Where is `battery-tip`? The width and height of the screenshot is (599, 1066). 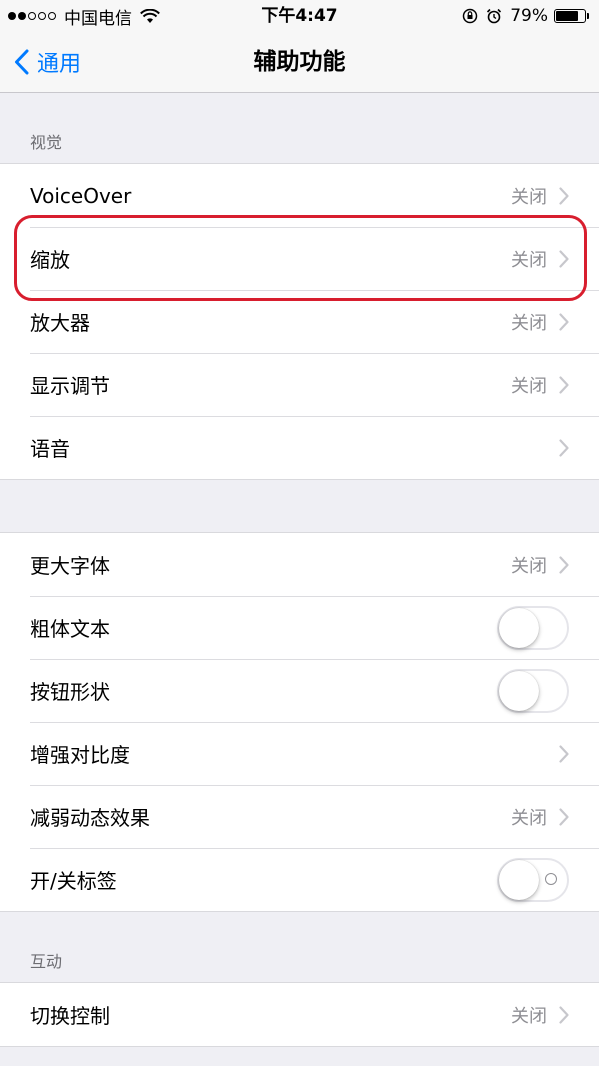
battery-tip is located at coordinates (588, 16).